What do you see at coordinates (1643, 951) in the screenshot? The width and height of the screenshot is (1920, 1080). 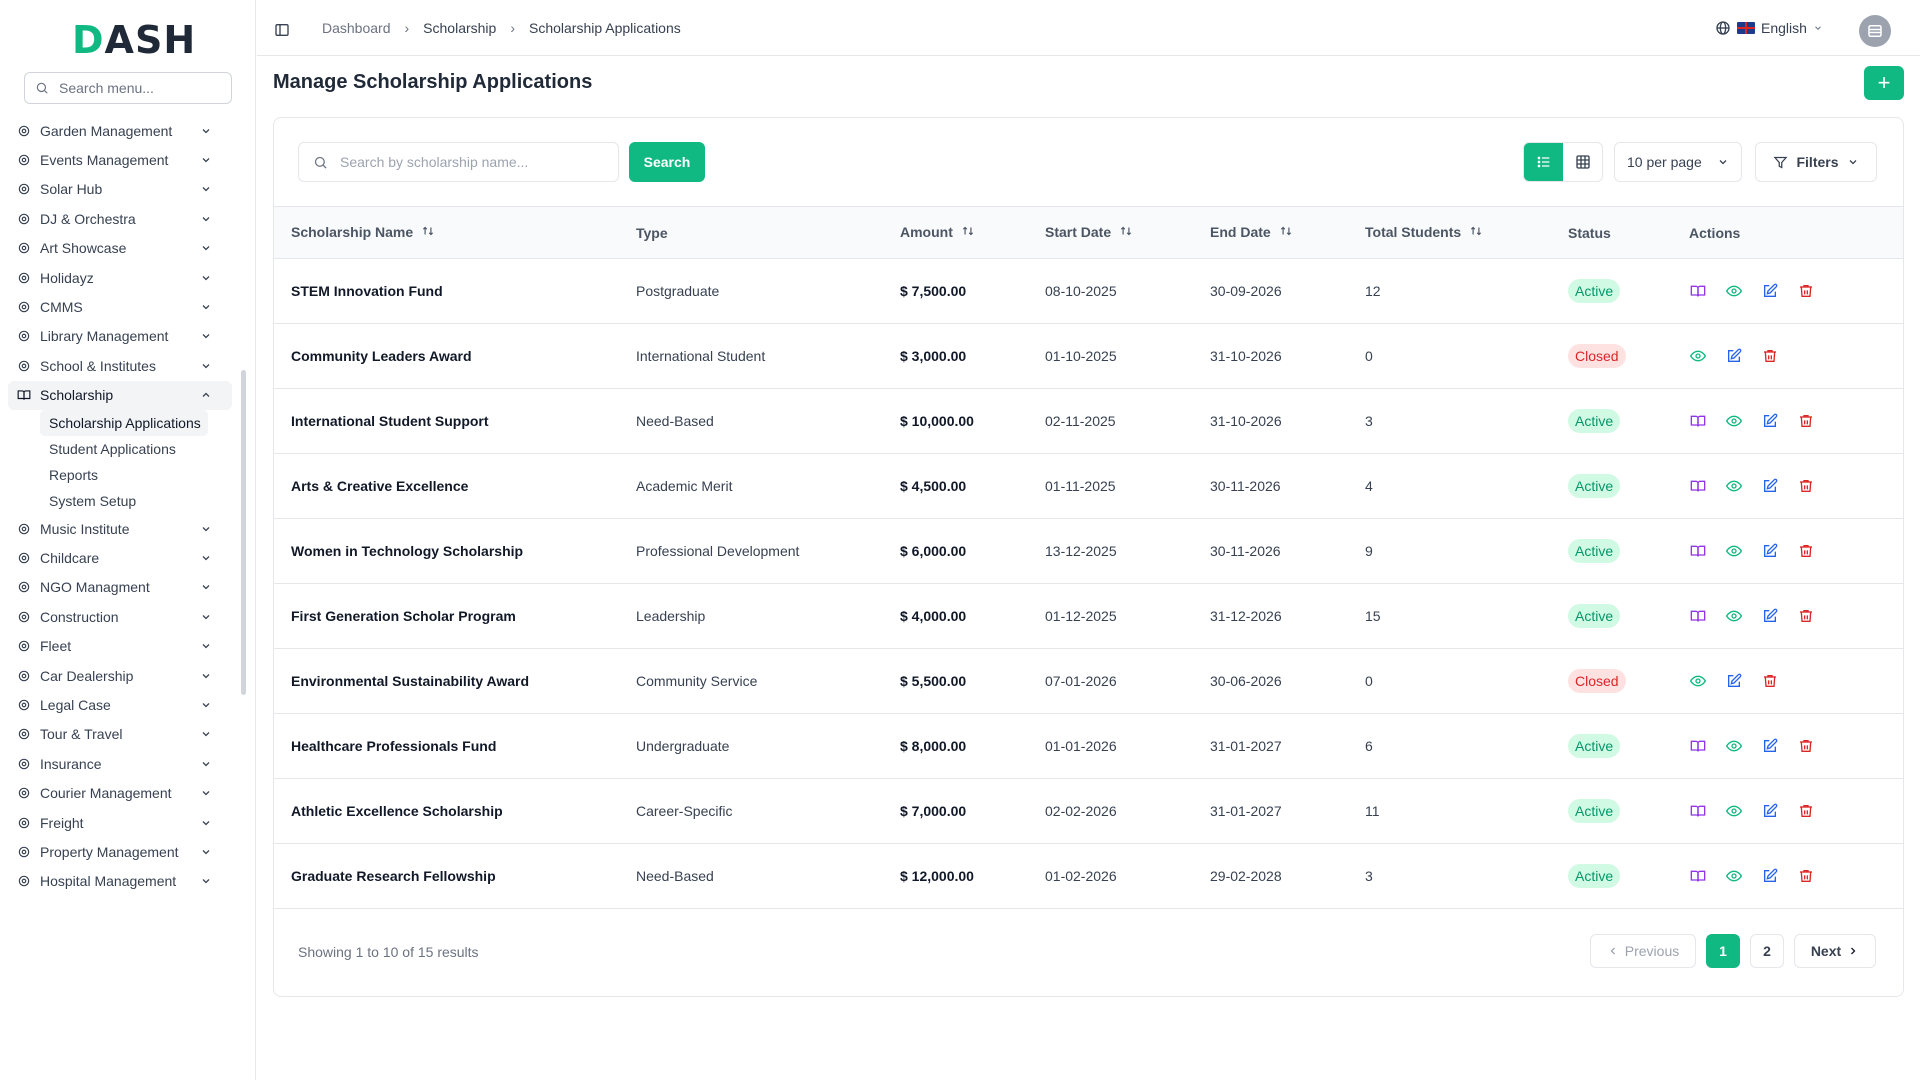 I see `previous-page-button: Previous` at bounding box center [1643, 951].